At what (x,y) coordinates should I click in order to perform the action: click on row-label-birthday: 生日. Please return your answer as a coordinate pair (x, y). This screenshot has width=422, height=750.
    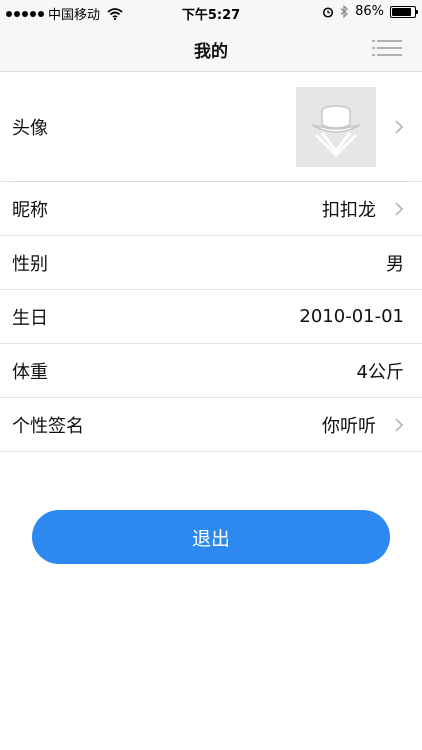
    Looking at the image, I should click on (30, 318).